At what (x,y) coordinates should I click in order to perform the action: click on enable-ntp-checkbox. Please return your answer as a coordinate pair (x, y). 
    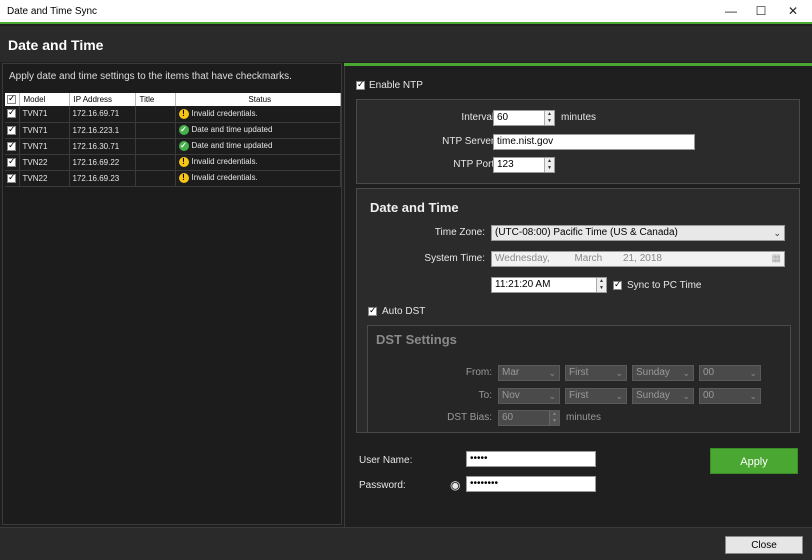
    Looking at the image, I should click on (360, 84).